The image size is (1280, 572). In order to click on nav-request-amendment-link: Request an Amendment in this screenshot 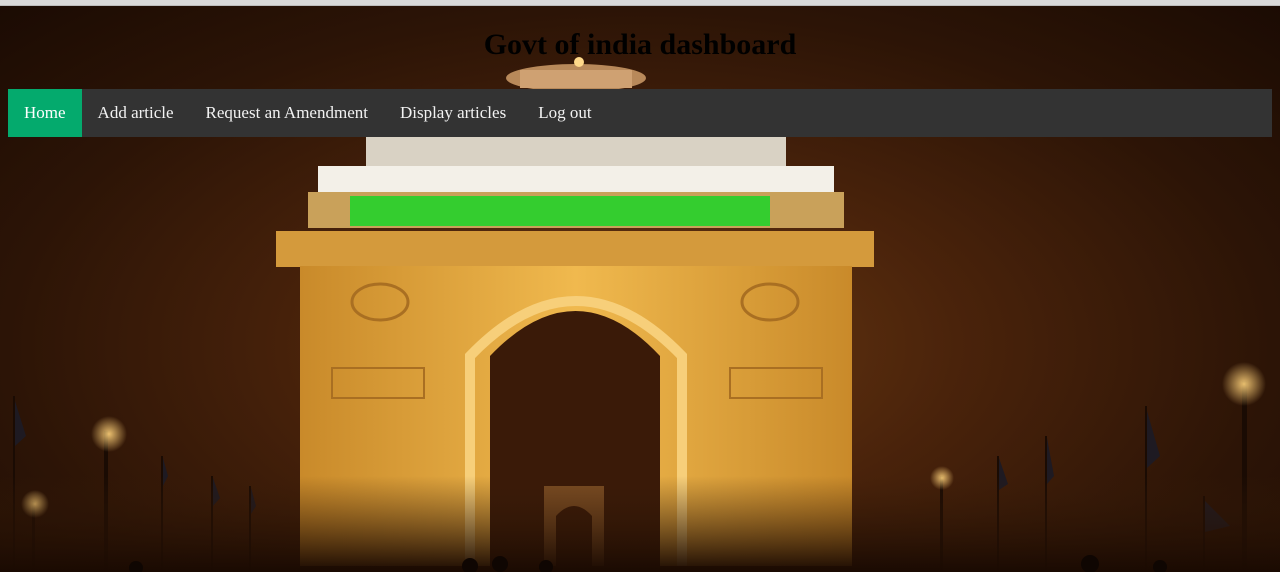, I will do `click(287, 113)`.